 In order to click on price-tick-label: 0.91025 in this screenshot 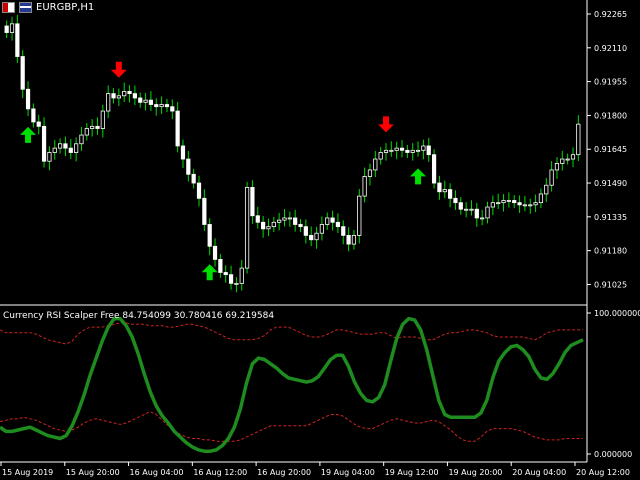, I will do `click(610, 284)`.